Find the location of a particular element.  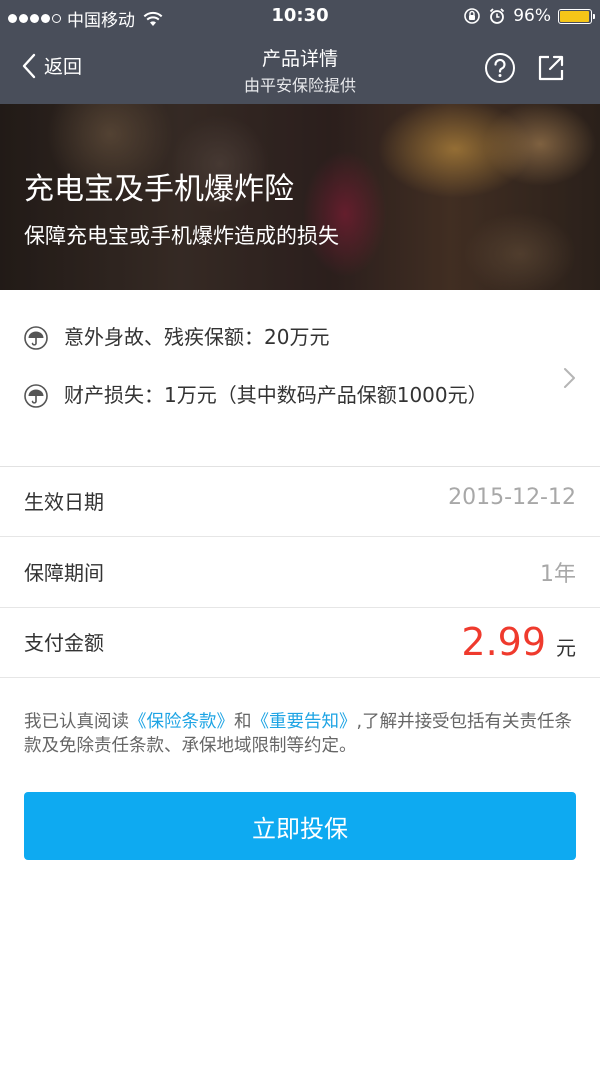

effective-date-value: 2015-12-12 is located at coordinates (512, 497).